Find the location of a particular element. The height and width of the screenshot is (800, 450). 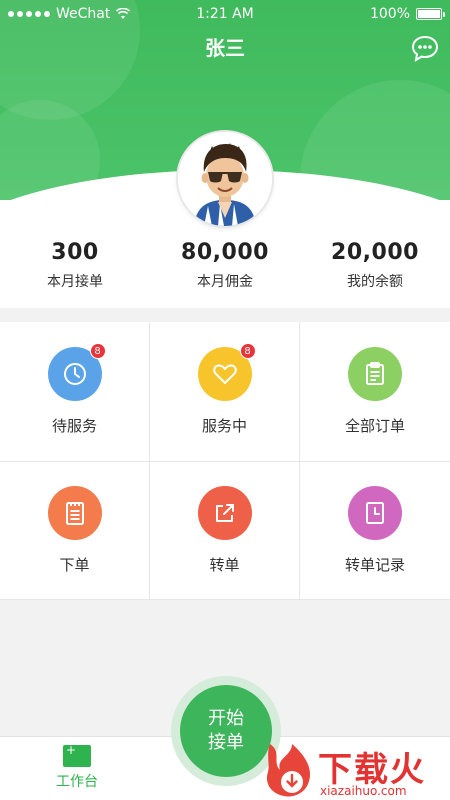

menu-item-label: 服务中 is located at coordinates (224, 426).